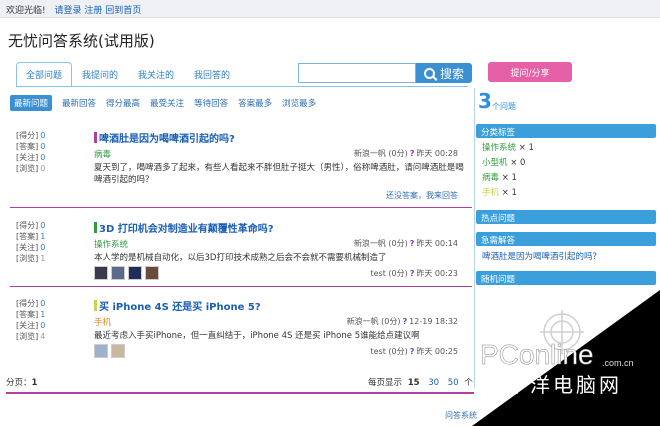  I want to click on question-count: 3, so click(485, 101).